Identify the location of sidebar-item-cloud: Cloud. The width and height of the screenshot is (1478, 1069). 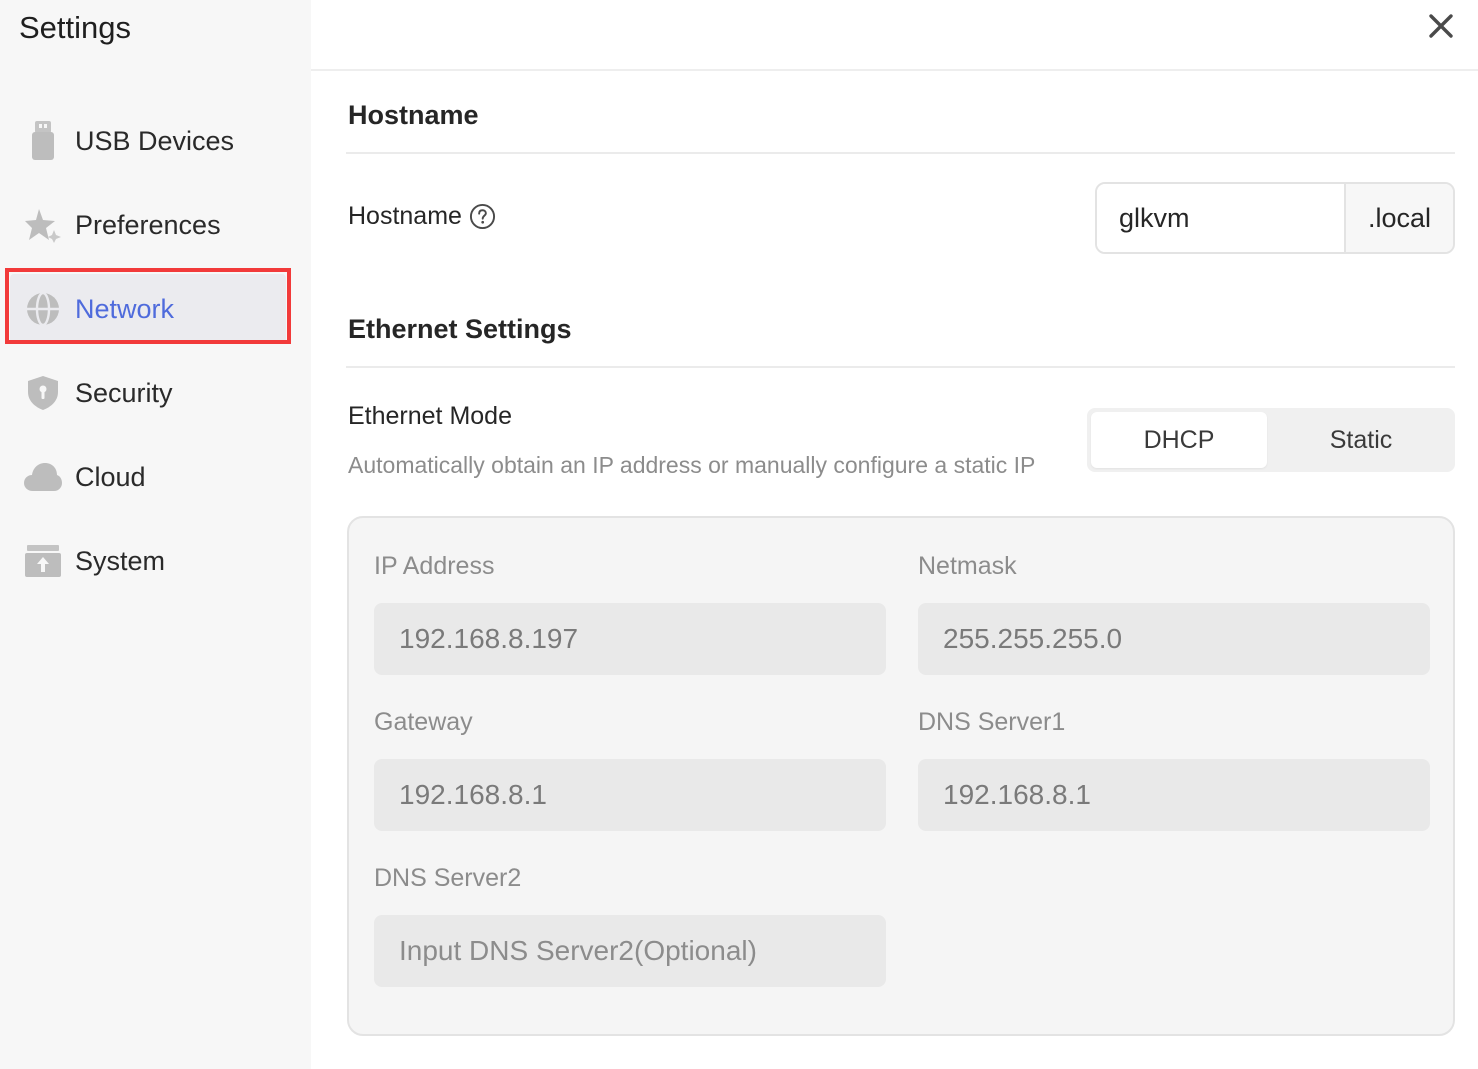
(148, 477).